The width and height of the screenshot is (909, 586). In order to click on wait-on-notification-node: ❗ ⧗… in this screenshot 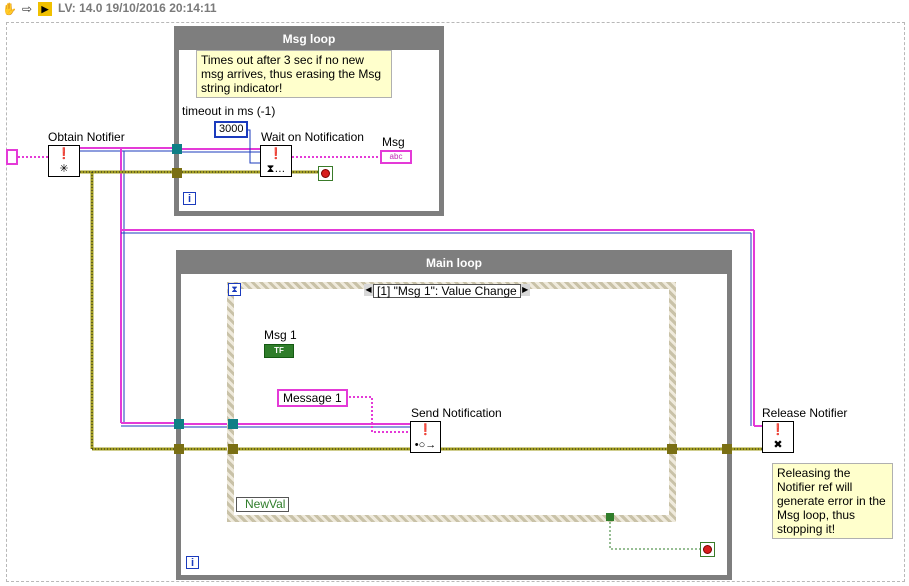, I will do `click(276, 161)`.